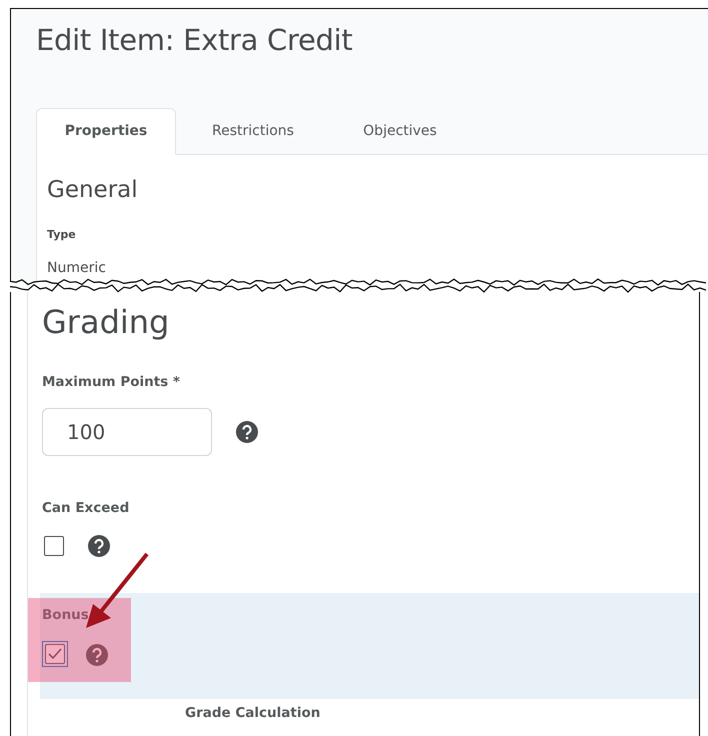 This screenshot has height=736, width=708. Describe the element at coordinates (62, 235) in the screenshot. I see `field-label: Type` at that location.